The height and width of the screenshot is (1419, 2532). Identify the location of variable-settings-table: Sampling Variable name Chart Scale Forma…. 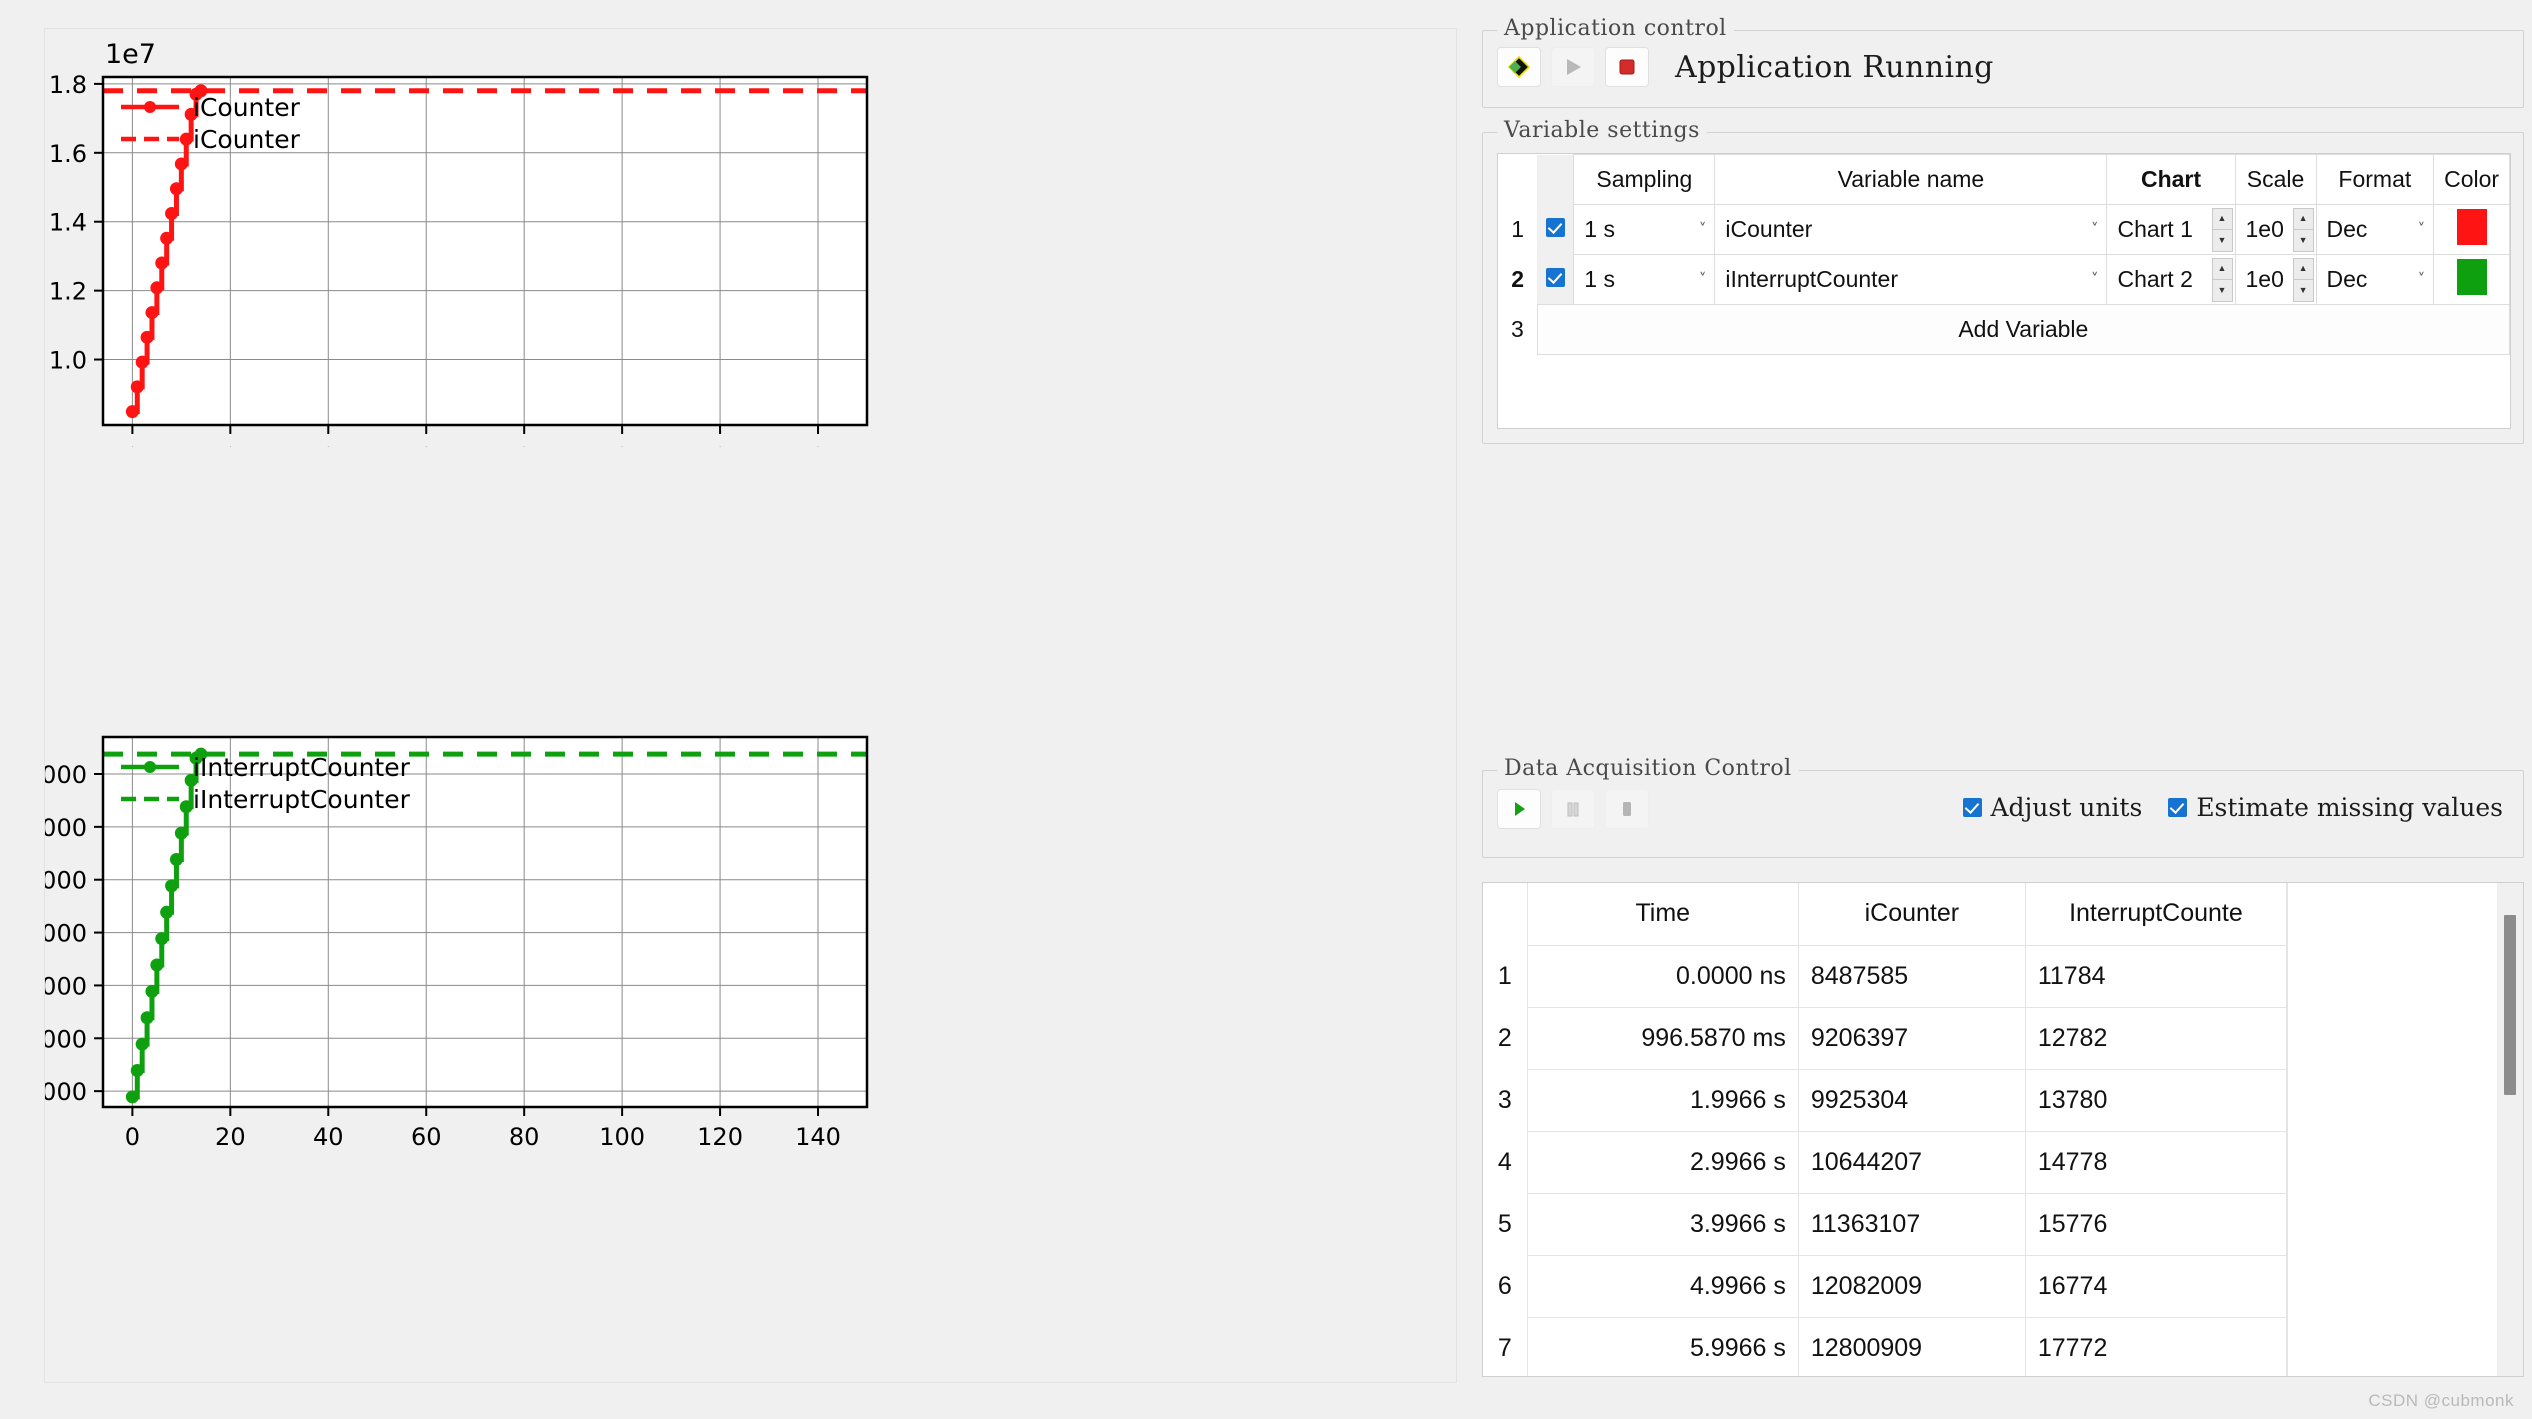
(2004, 291).